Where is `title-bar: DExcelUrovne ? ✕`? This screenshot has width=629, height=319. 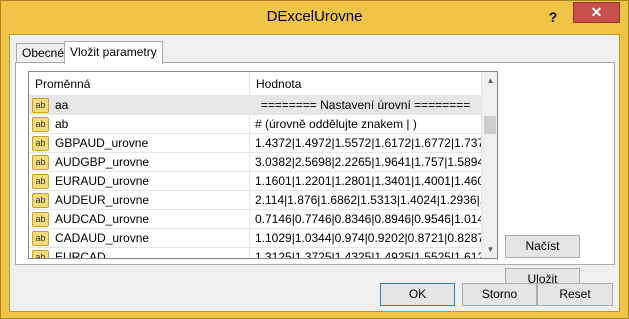
title-bar: DExcelUrovne ? ✕ is located at coordinates (314, 17).